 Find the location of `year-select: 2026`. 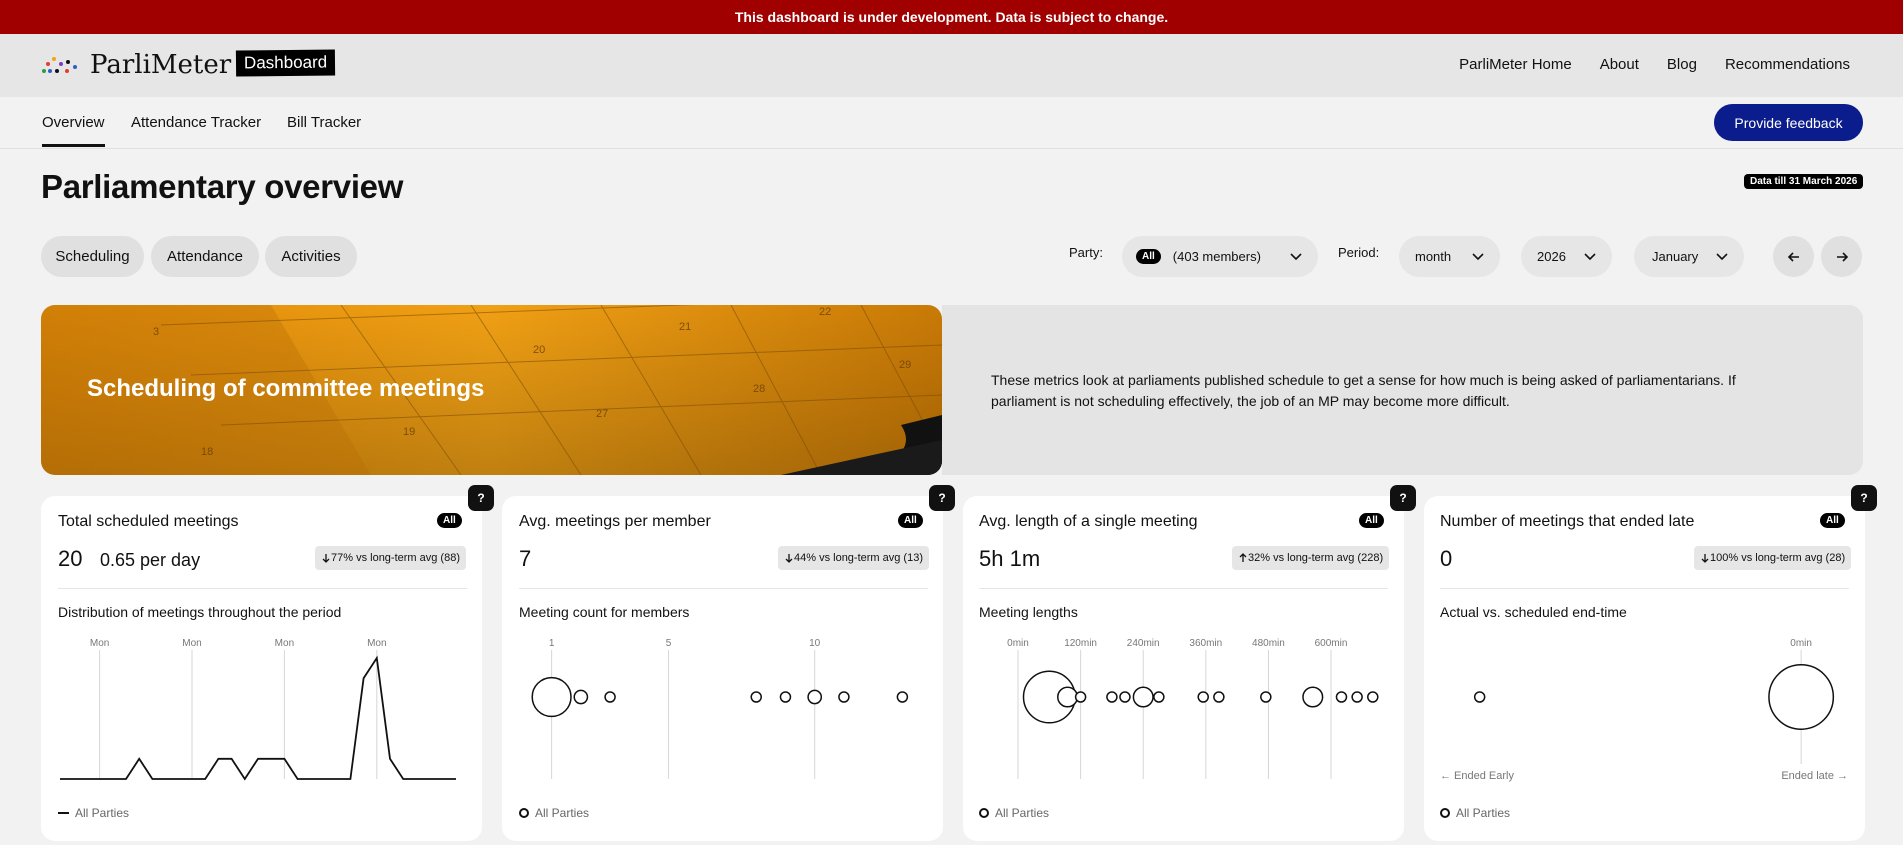

year-select: 2026 is located at coordinates (1566, 256).